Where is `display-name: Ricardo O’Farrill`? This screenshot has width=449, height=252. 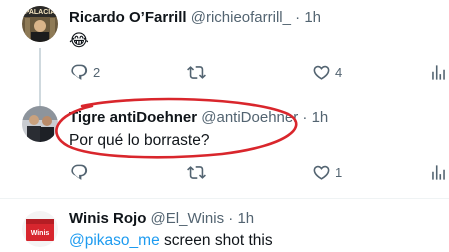 display-name: Ricardo O’Farrill is located at coordinates (128, 17).